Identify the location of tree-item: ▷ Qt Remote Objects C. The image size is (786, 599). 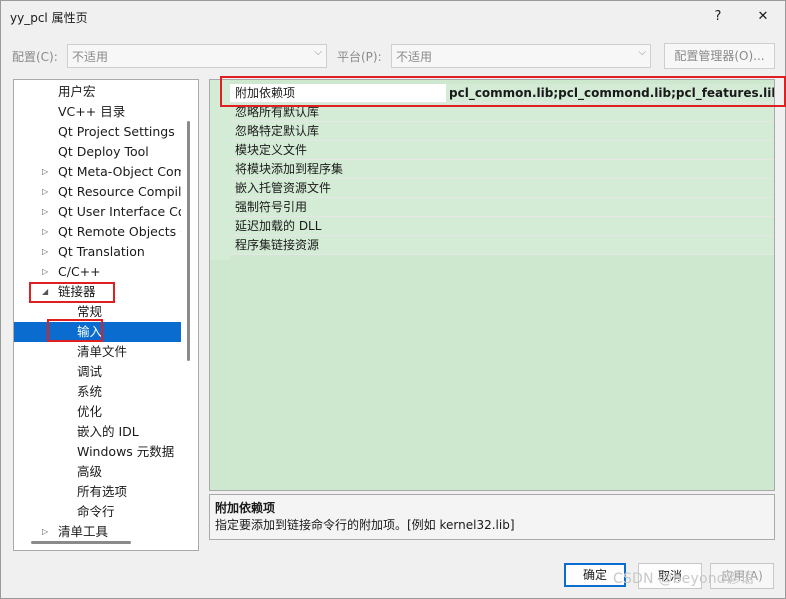
(97, 232).